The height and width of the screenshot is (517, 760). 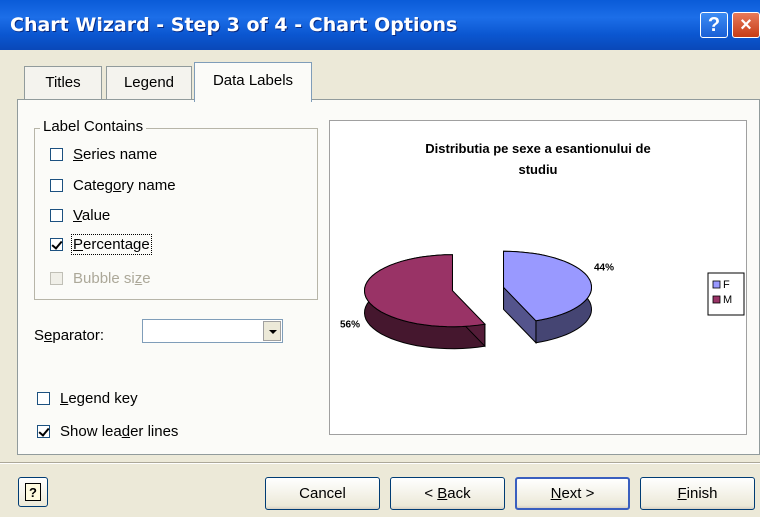 What do you see at coordinates (716, 284) in the screenshot?
I see `legend-swatch-F` at bounding box center [716, 284].